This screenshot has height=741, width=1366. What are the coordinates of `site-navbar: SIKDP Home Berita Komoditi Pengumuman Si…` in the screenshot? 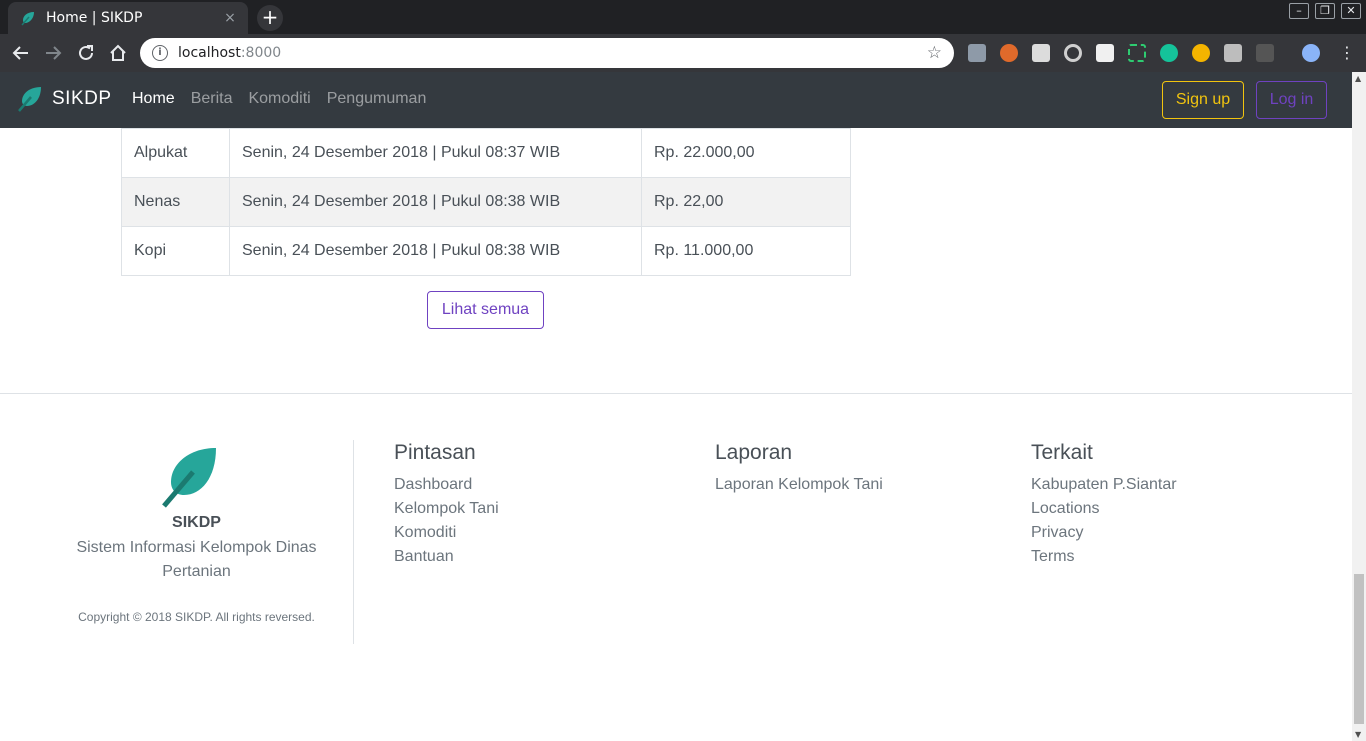 It's located at (676, 100).